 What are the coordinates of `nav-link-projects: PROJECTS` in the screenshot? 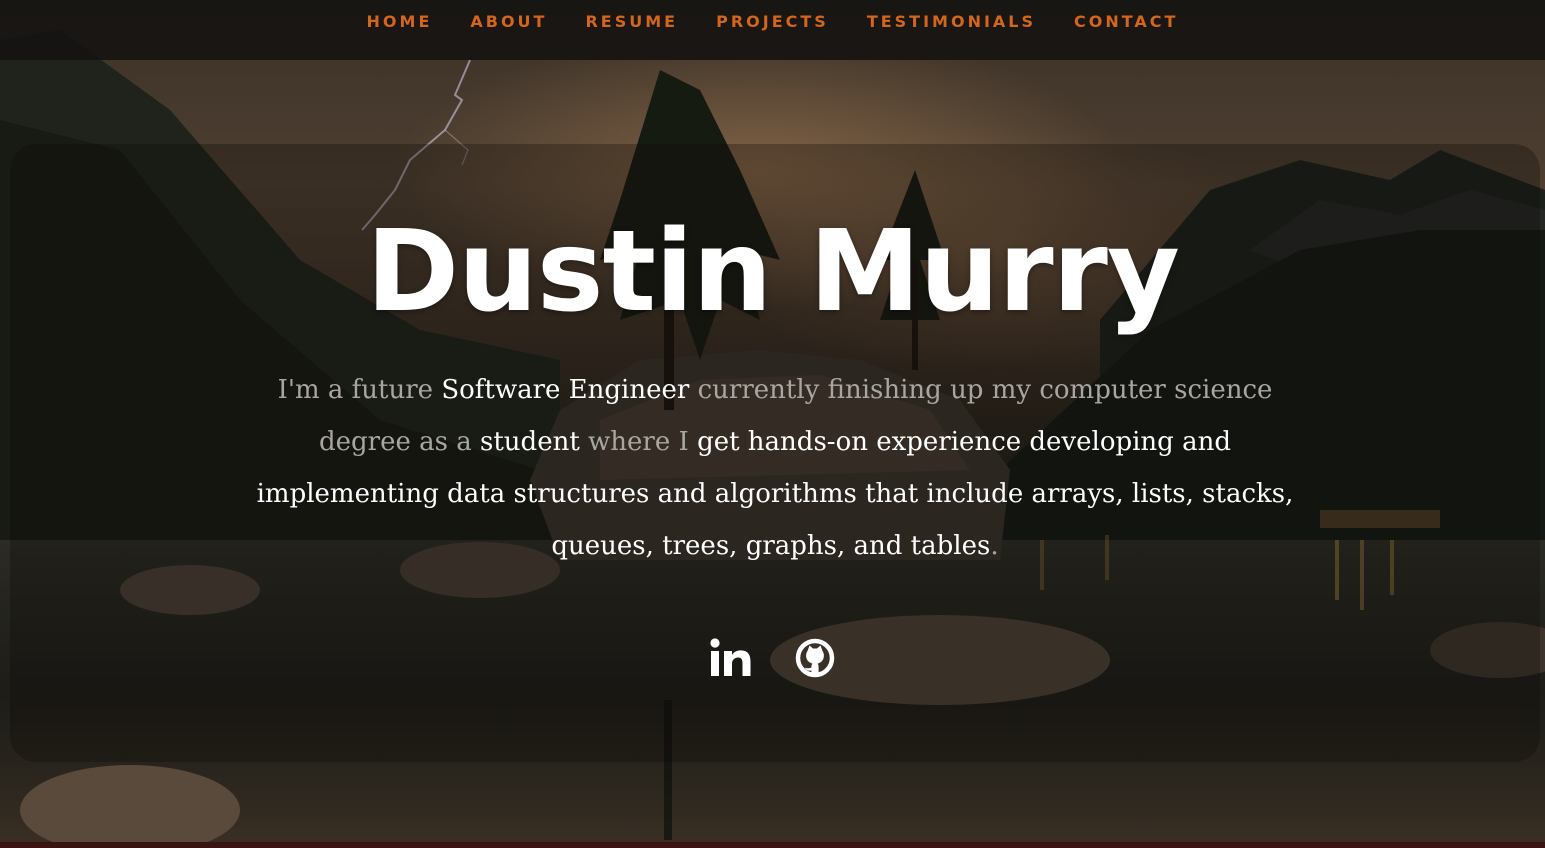 It's located at (772, 21).